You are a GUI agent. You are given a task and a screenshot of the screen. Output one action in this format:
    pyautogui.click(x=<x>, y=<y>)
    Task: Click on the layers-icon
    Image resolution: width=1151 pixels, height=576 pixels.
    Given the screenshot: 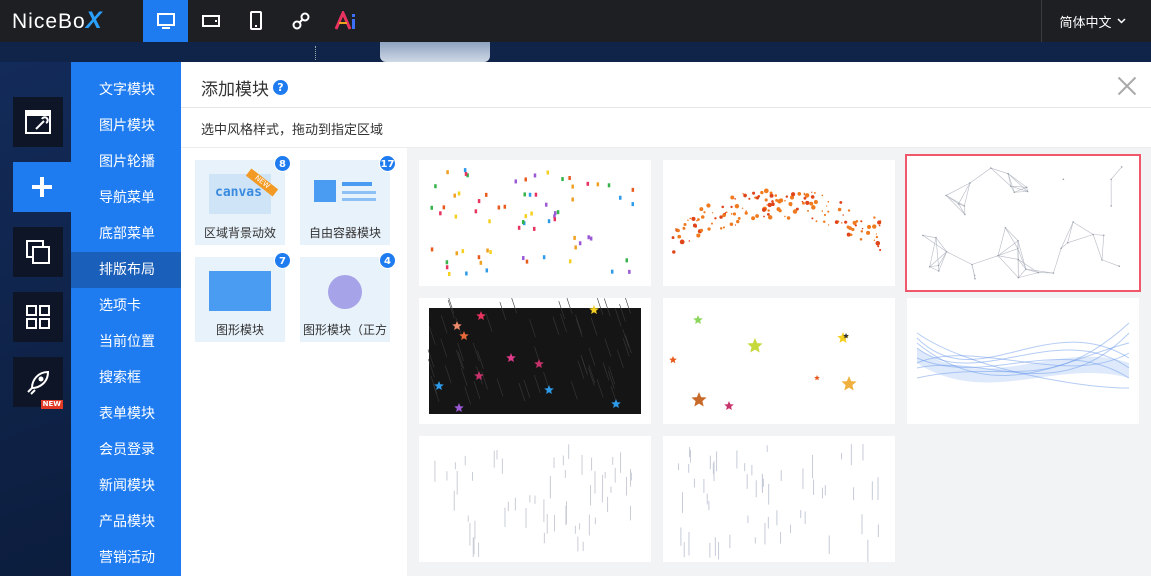 What is the action you would take?
    pyautogui.click(x=38, y=252)
    